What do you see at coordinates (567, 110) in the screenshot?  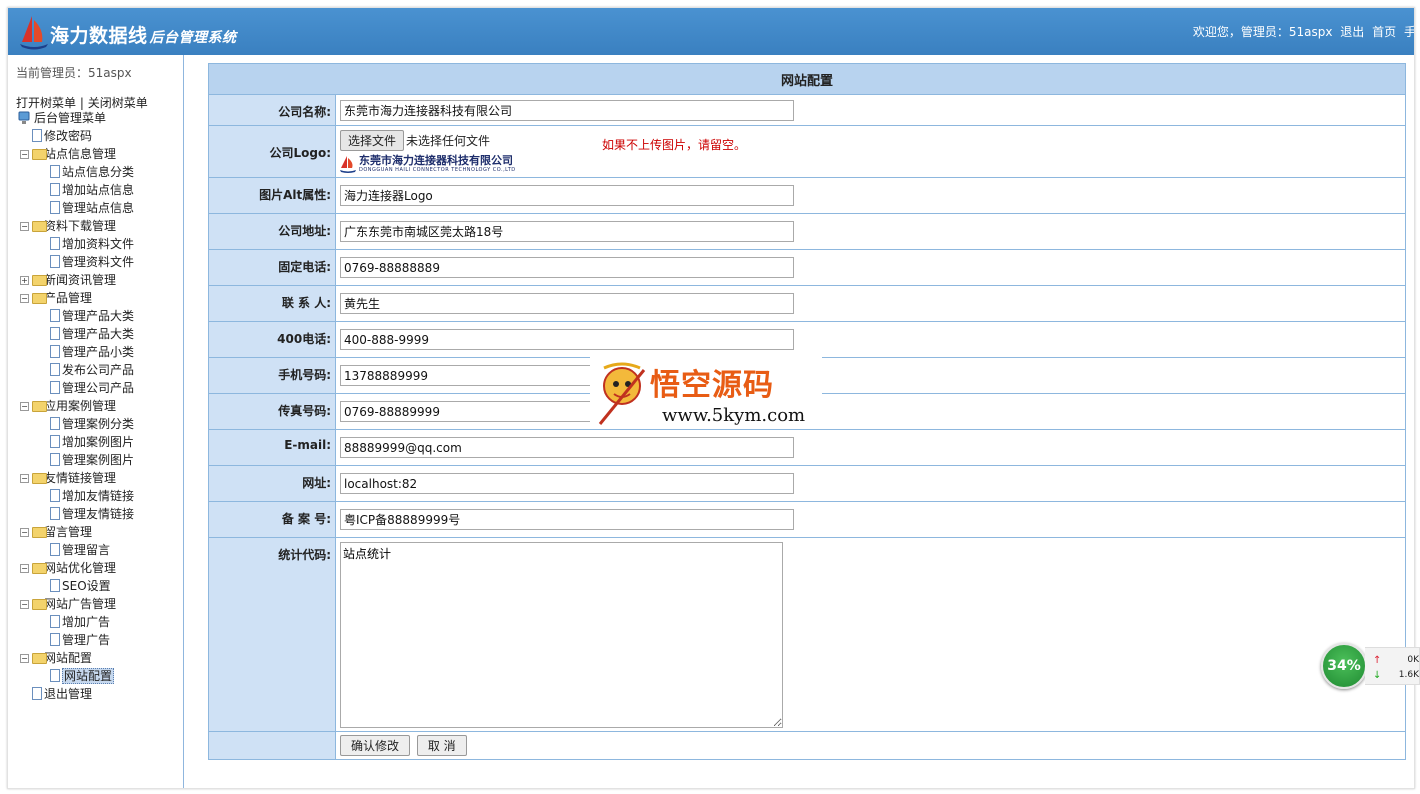 I see `company-name-input` at bounding box center [567, 110].